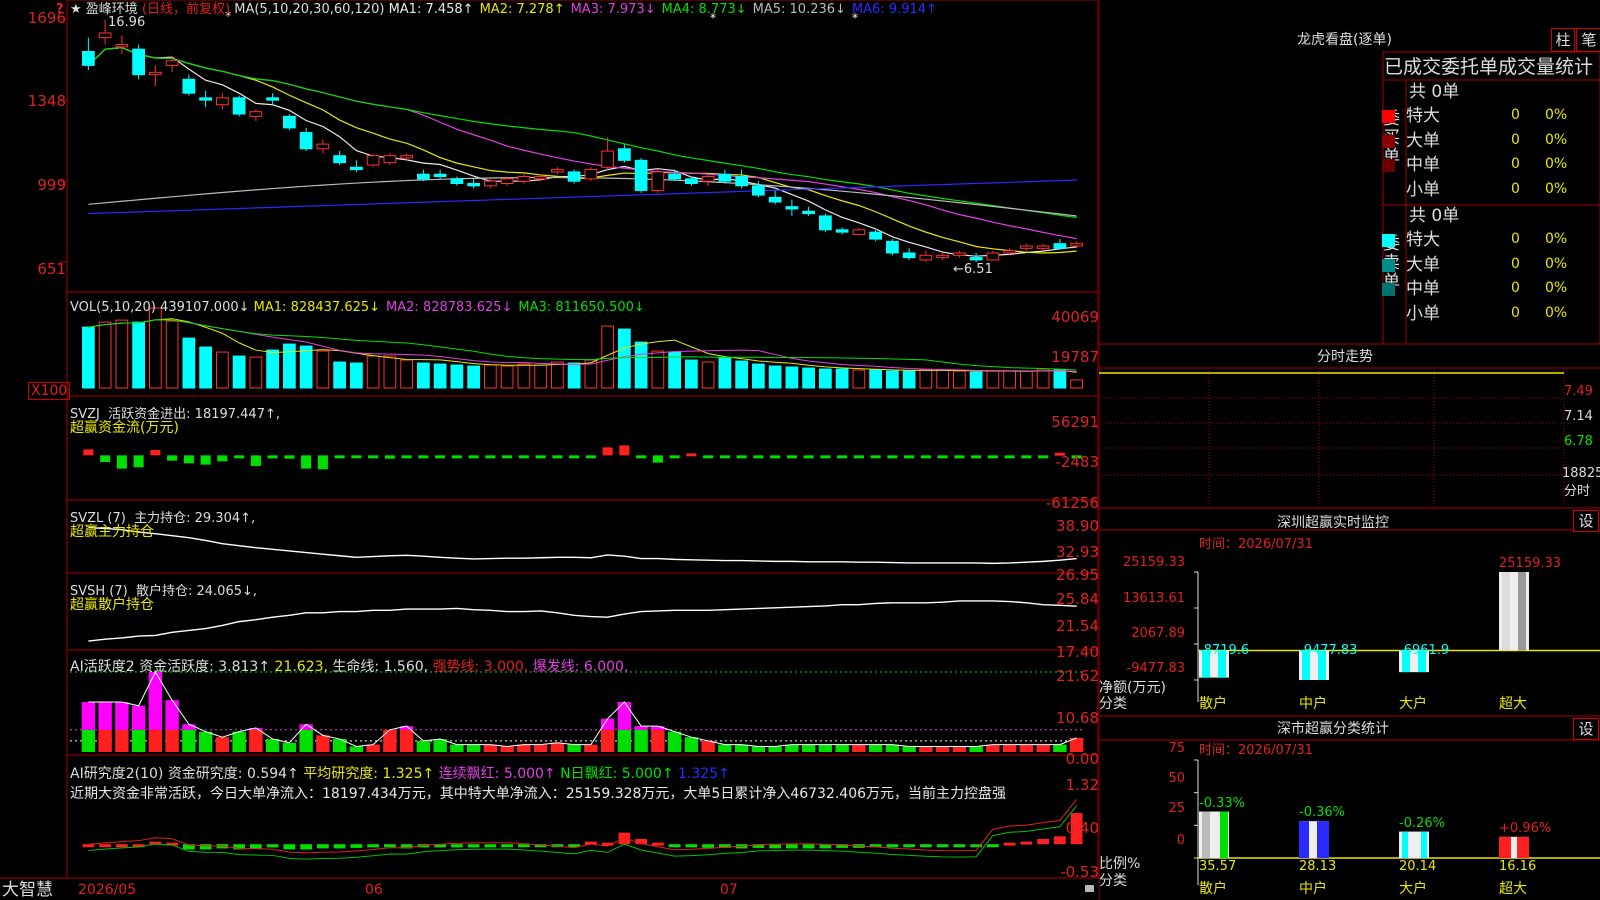 Image resolution: width=1600 pixels, height=900 pixels. I want to click on classify-change-label: -0.33%, so click(1222, 803).